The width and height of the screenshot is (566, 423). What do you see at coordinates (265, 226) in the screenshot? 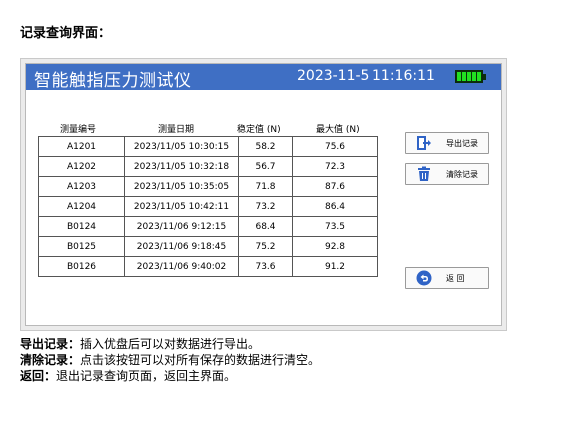
I see `cell-stable: 68.4` at bounding box center [265, 226].